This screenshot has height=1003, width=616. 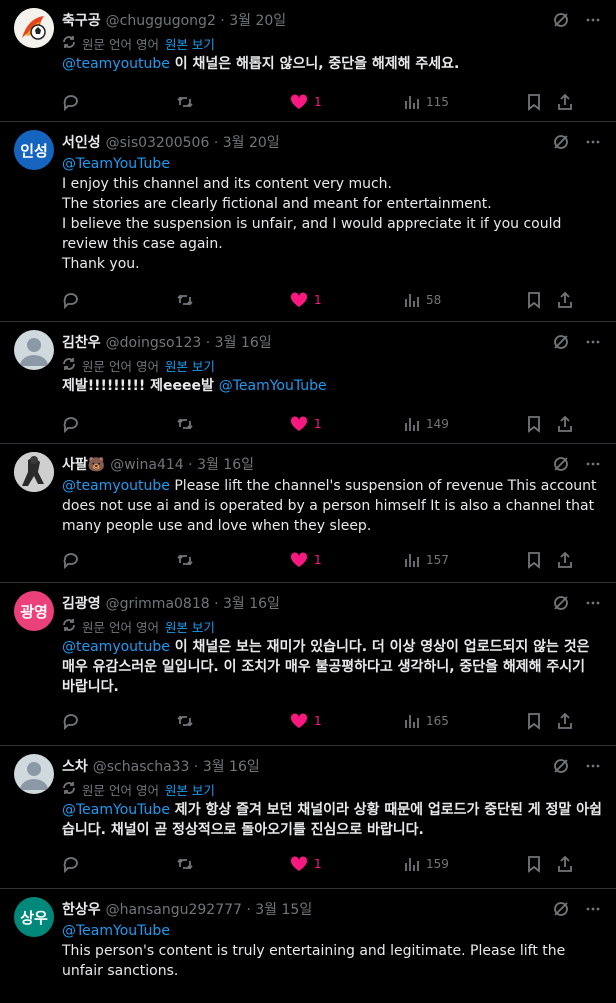 I want to click on translate-icon, so click(x=69, y=626).